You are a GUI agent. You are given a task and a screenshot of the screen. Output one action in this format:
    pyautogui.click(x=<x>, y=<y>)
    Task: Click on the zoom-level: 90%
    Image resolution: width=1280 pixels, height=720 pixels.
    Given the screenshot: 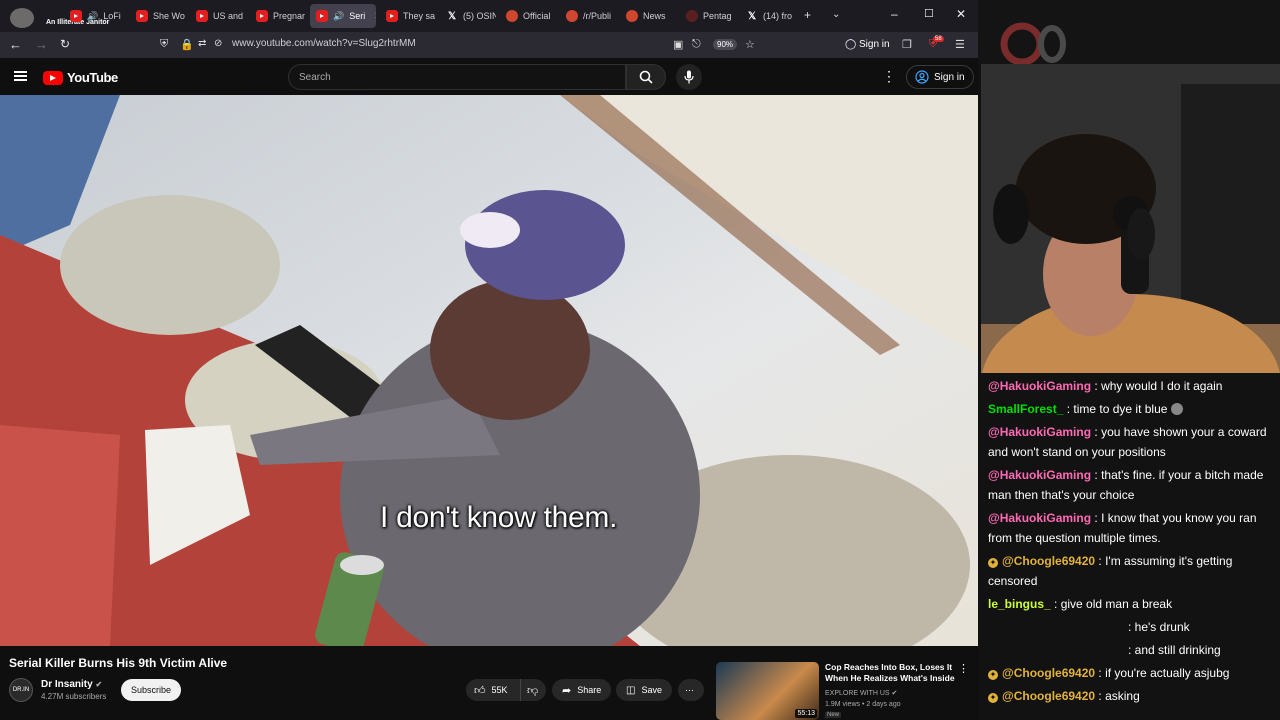 What is the action you would take?
    pyautogui.click(x=725, y=44)
    